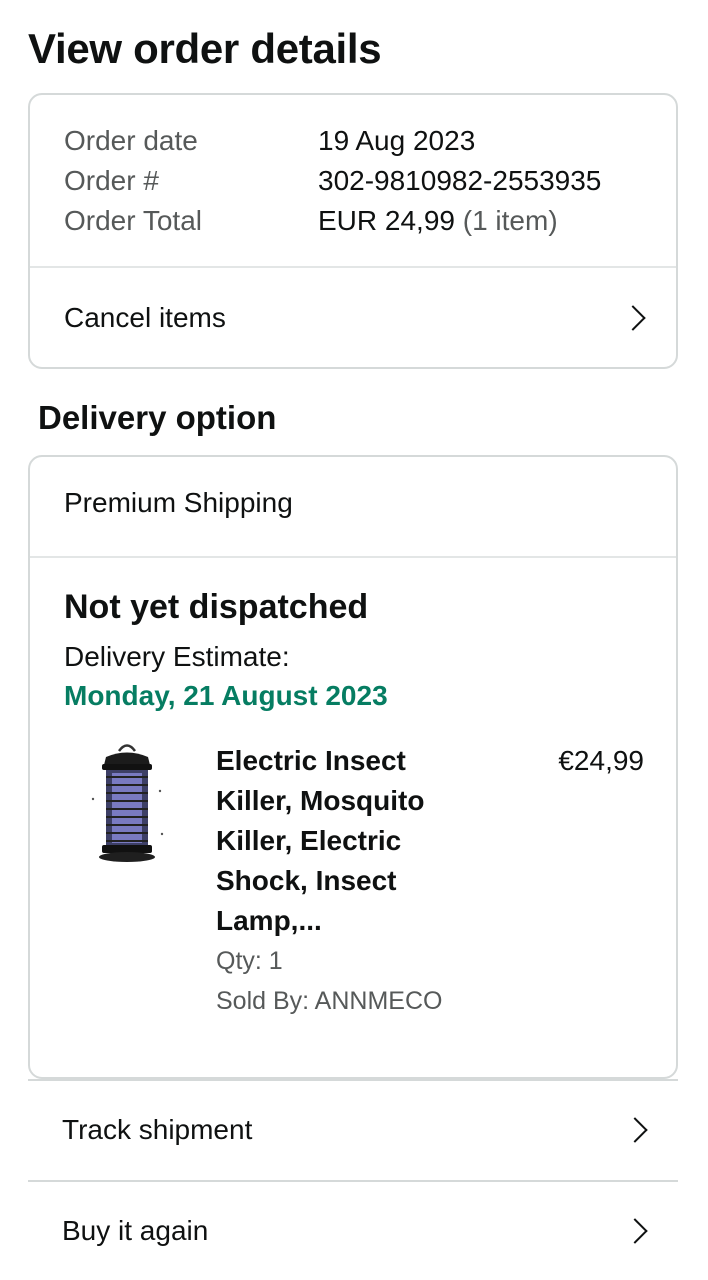 The width and height of the screenshot is (708, 1280). I want to click on order-date-label: Order date, so click(131, 140).